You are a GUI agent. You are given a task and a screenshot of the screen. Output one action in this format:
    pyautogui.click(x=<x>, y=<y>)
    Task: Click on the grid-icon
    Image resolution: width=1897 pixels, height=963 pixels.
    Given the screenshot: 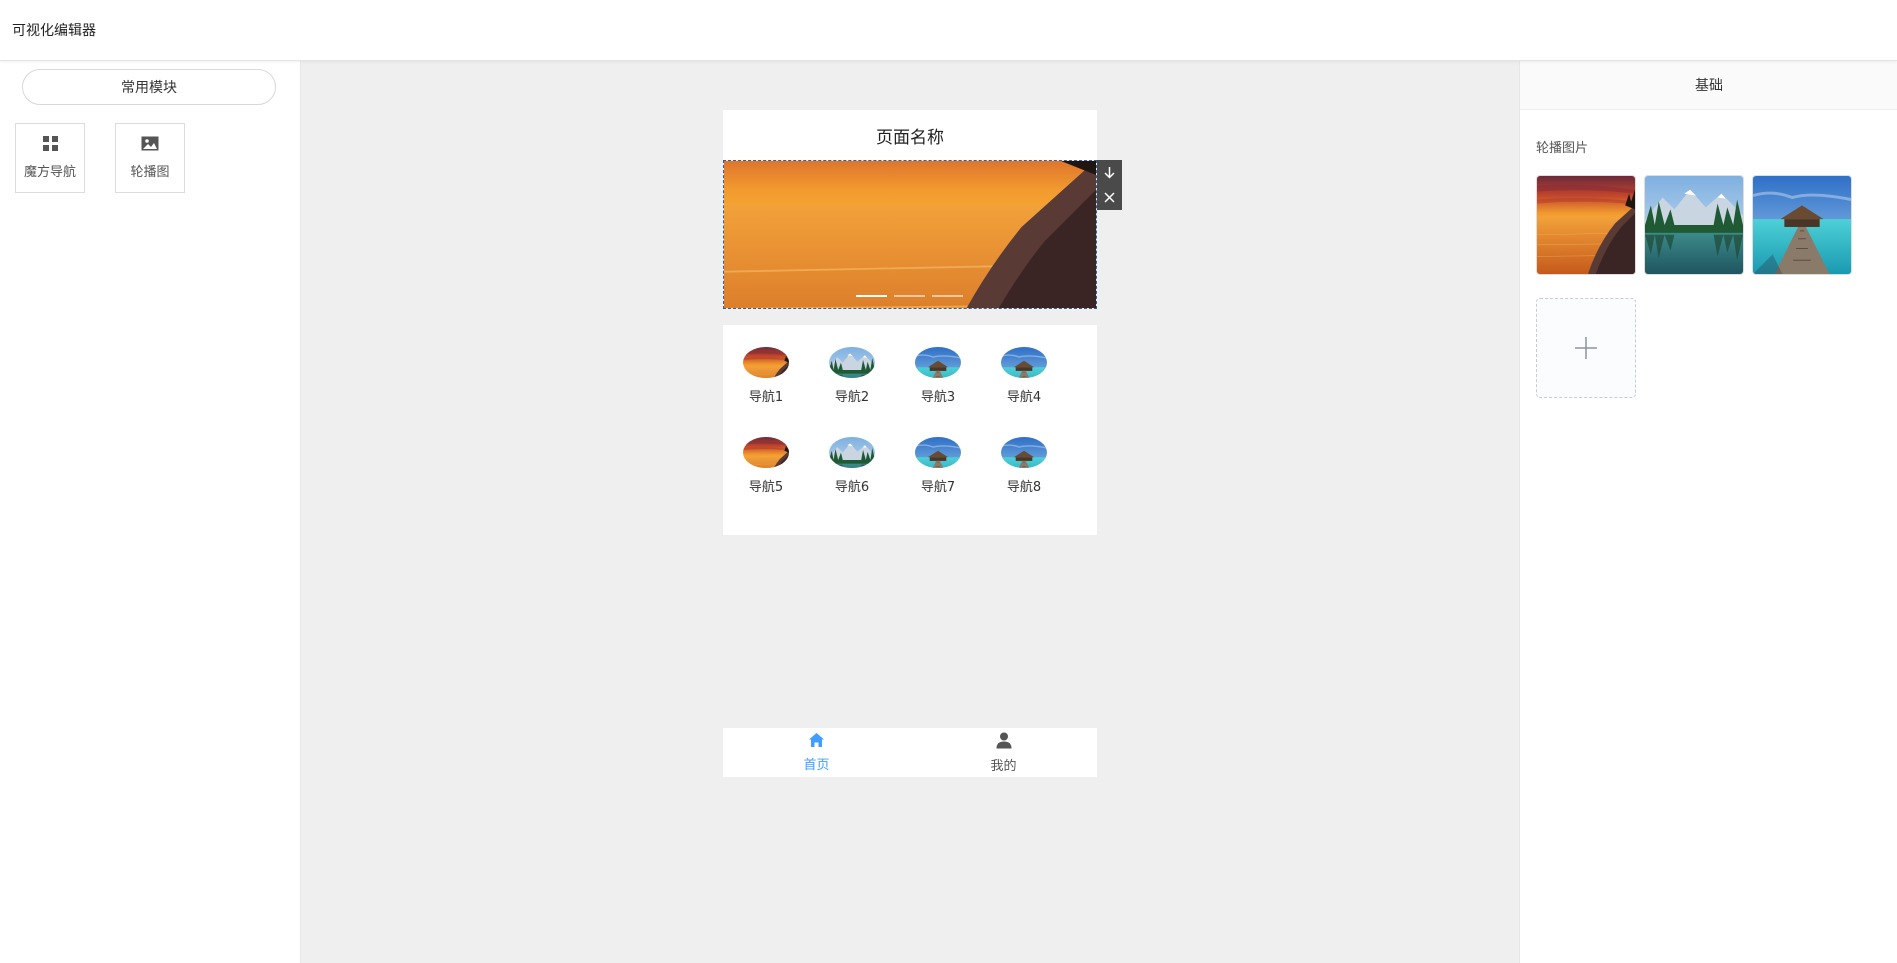 What is the action you would take?
    pyautogui.click(x=50, y=145)
    